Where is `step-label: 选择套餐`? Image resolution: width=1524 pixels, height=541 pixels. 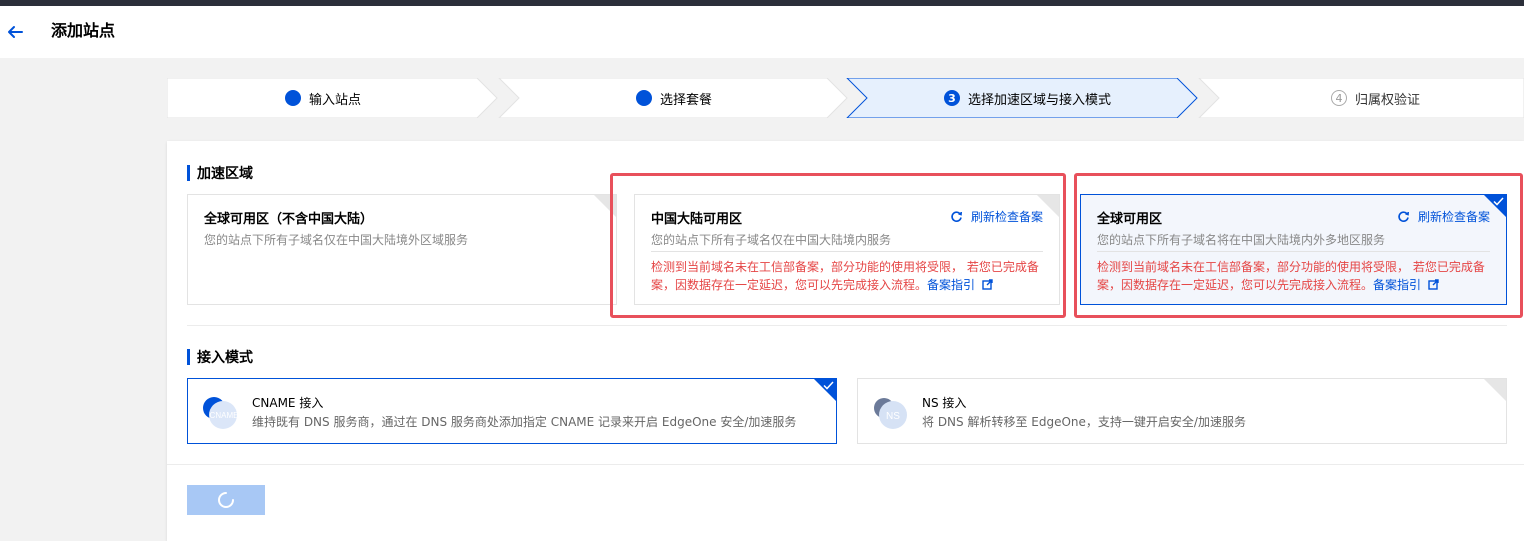 step-label: 选择套餐 is located at coordinates (686, 100).